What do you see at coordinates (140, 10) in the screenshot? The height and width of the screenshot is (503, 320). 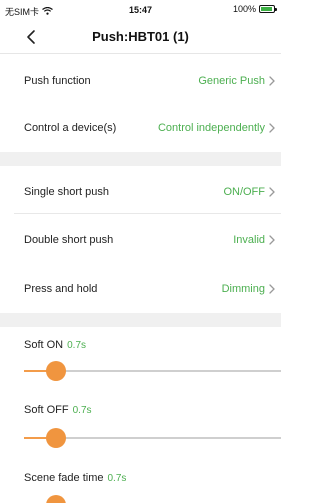 I see `status-bar: 无SIM卡 15:47 100%` at bounding box center [140, 10].